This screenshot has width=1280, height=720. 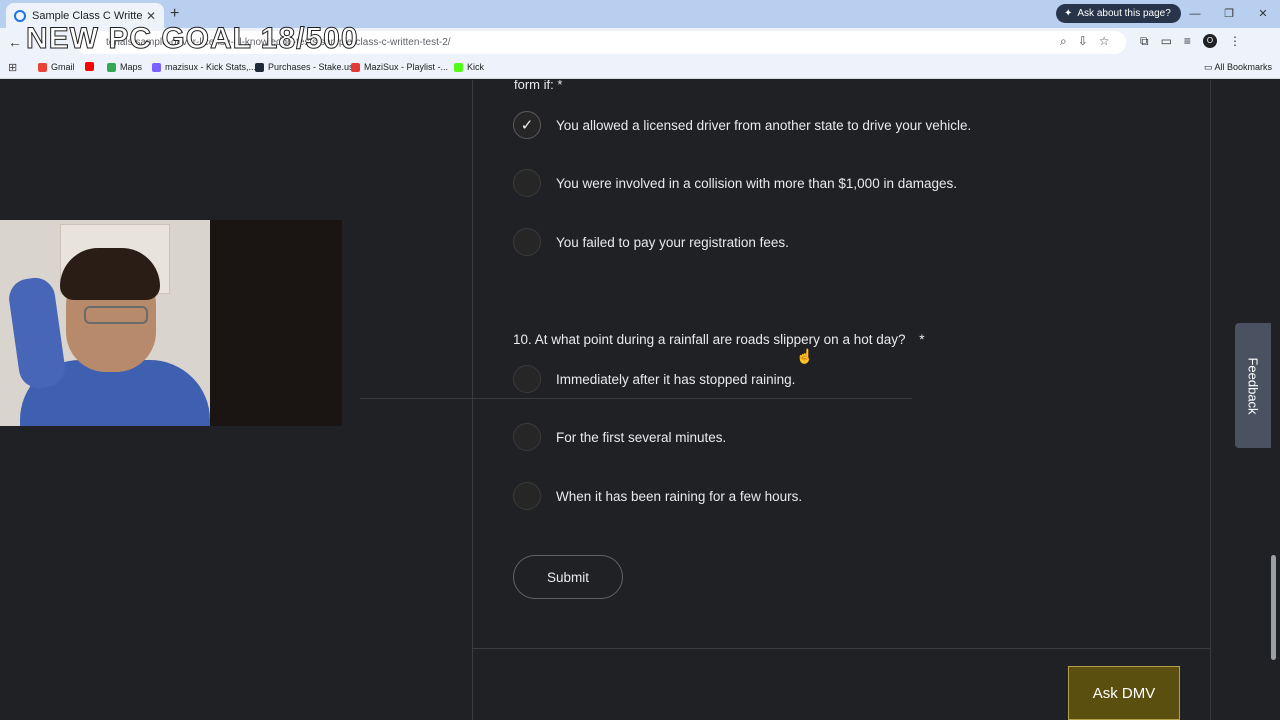 I want to click on bookmark-label: Kick, so click(x=476, y=67).